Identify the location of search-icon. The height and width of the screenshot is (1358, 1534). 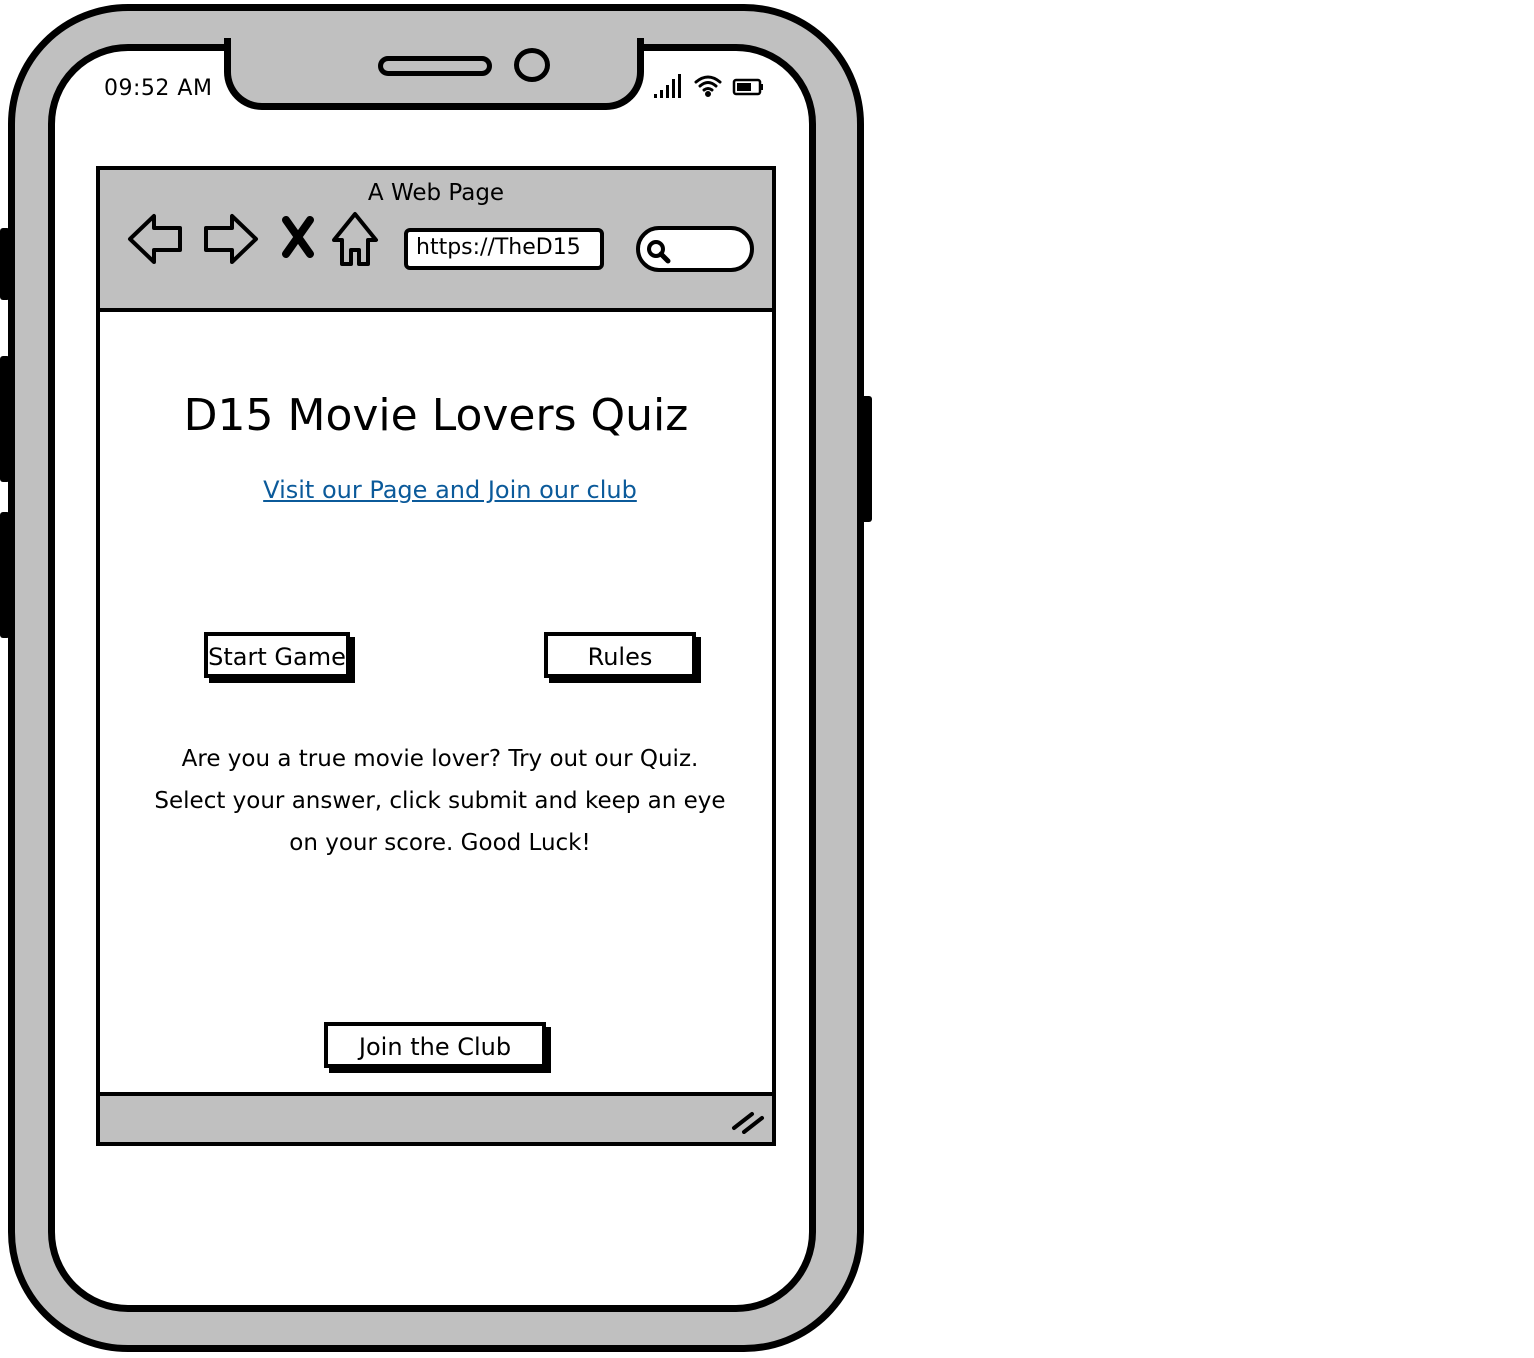
(659, 252).